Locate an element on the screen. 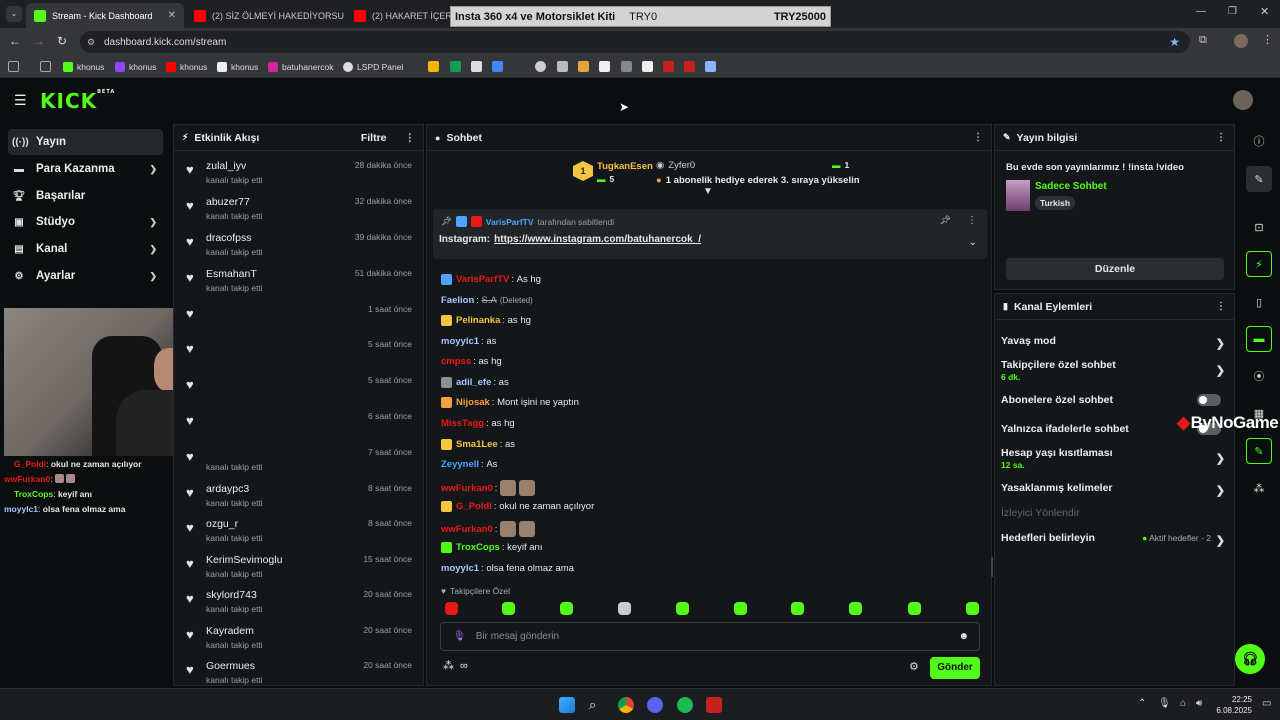  tab-search-icon: ⌄ is located at coordinates (14, 14).